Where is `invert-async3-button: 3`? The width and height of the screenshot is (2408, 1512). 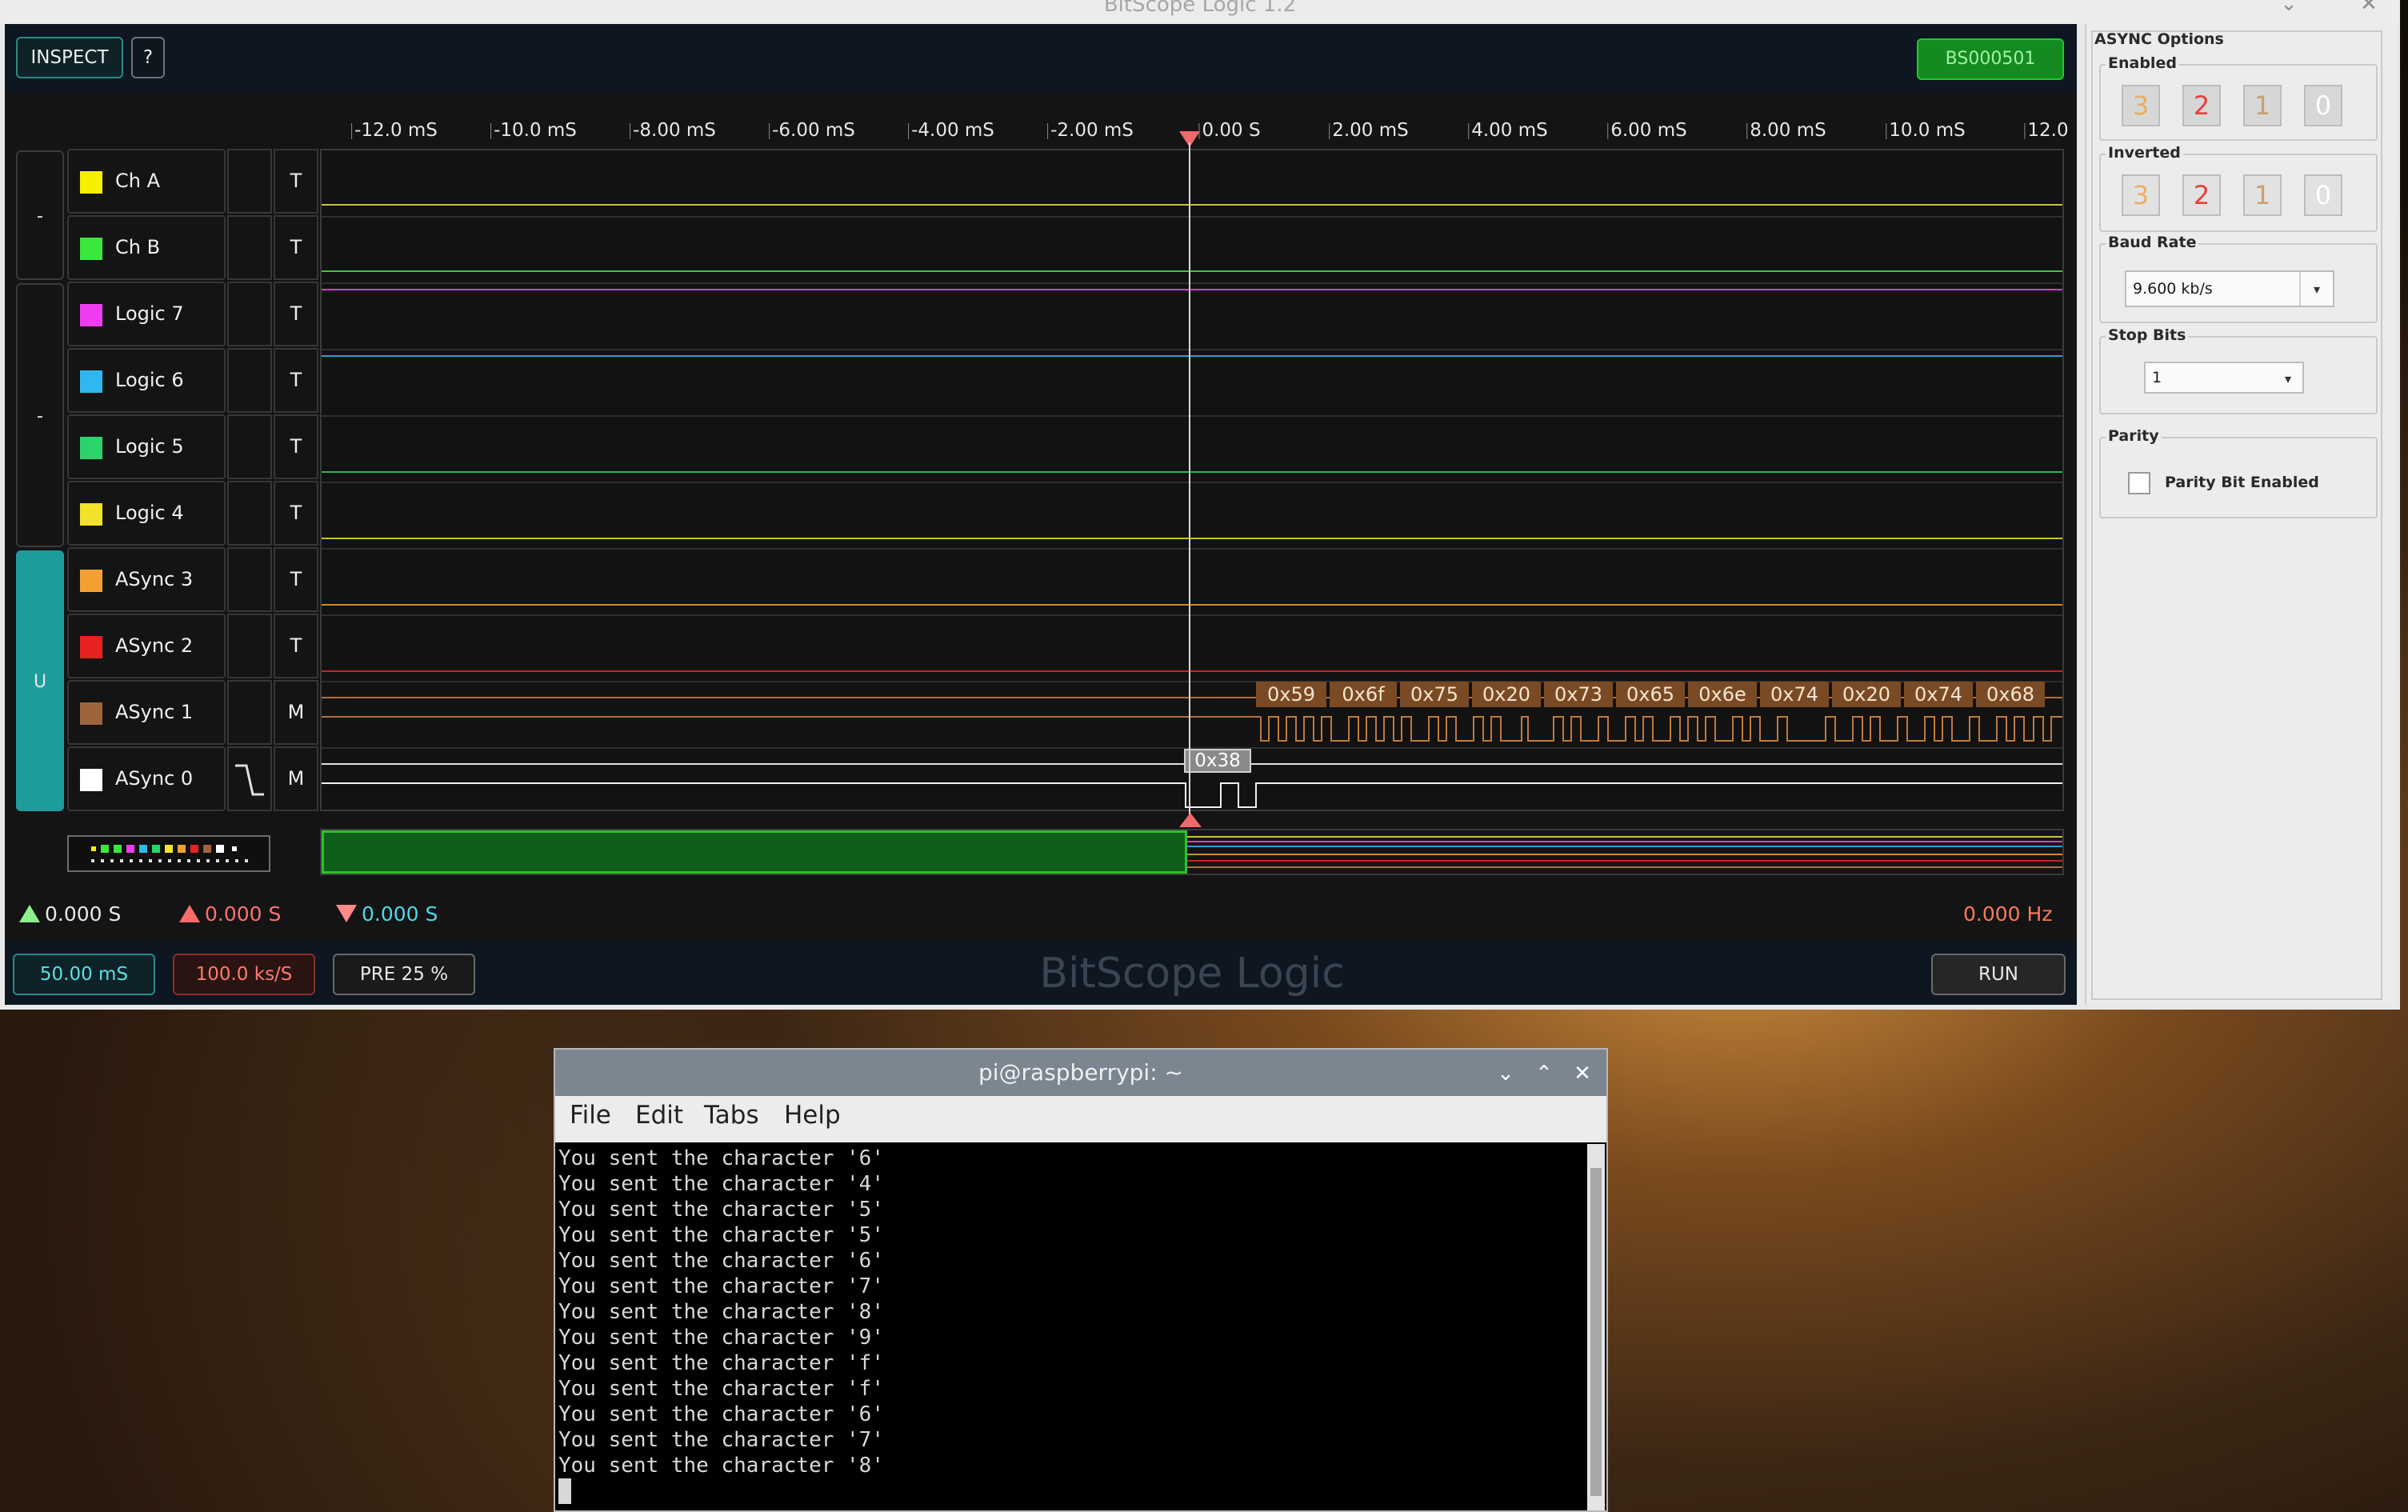
invert-async3-button: 3 is located at coordinates (2141, 195).